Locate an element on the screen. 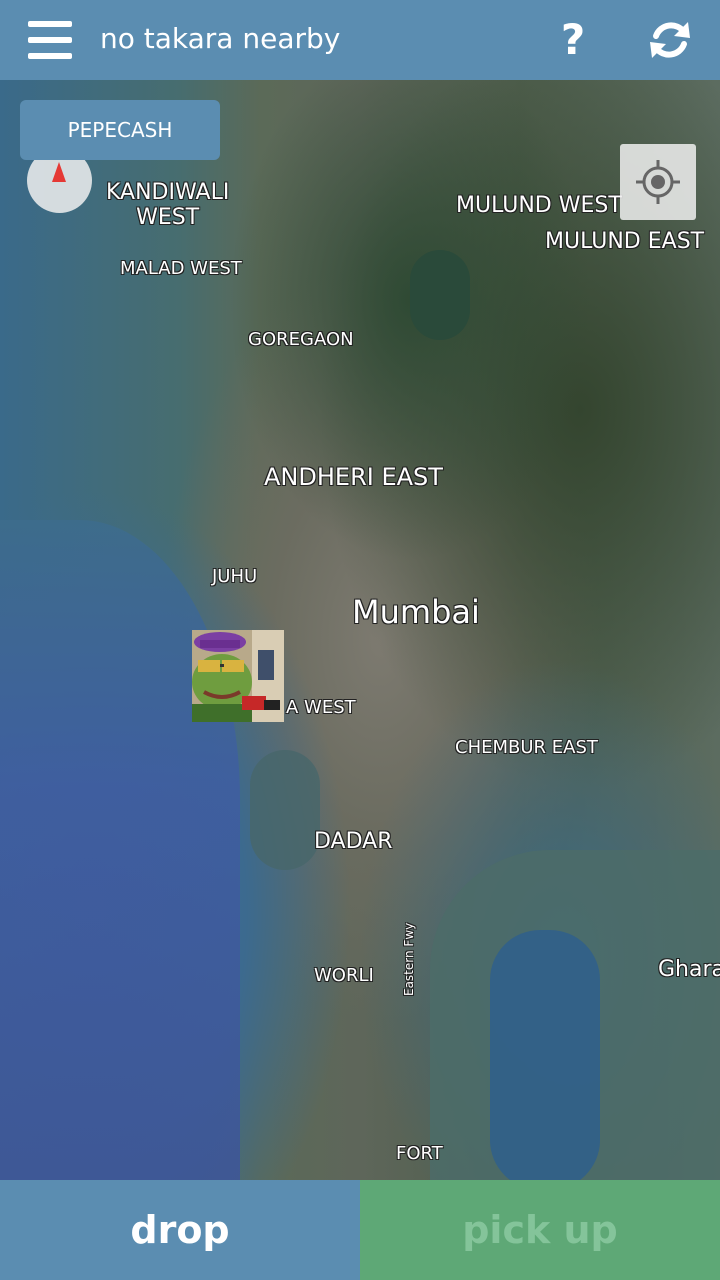 This screenshot has height=1280, width=720. pepe-avatar-icon is located at coordinates (238, 676).